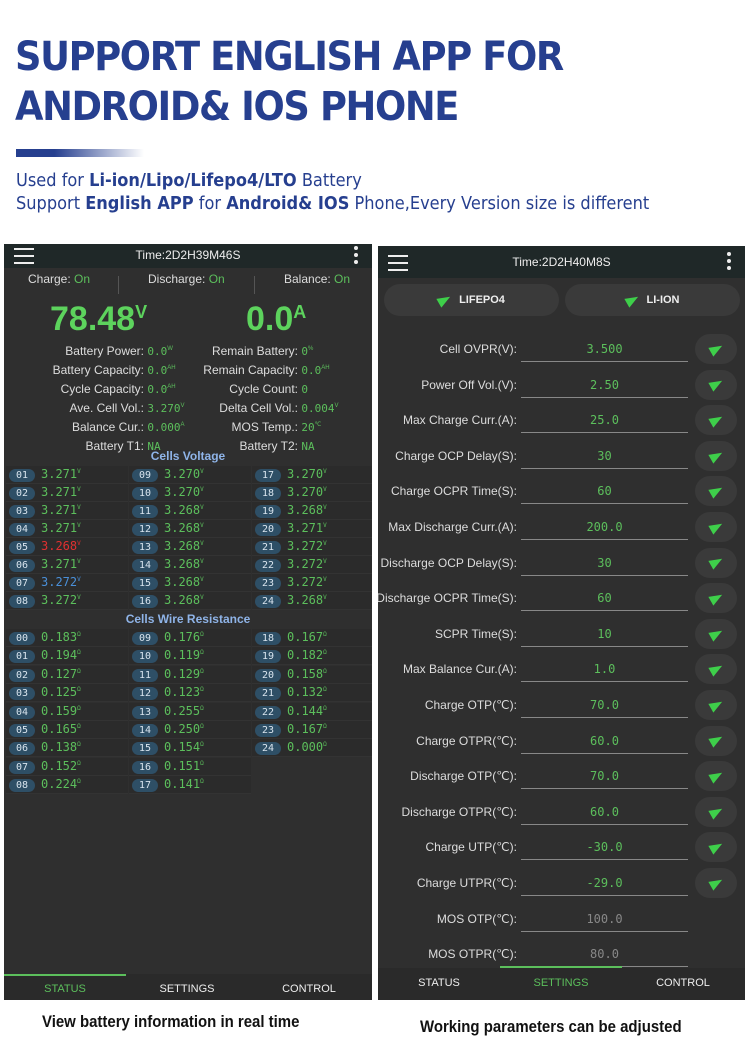  What do you see at coordinates (61, 637) in the screenshot?
I see `cell-value: 0.183Ω` at bounding box center [61, 637].